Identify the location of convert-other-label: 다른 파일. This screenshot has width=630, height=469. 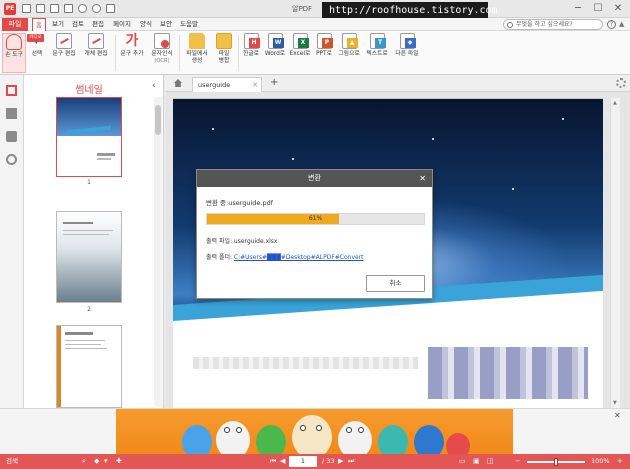
(407, 54).